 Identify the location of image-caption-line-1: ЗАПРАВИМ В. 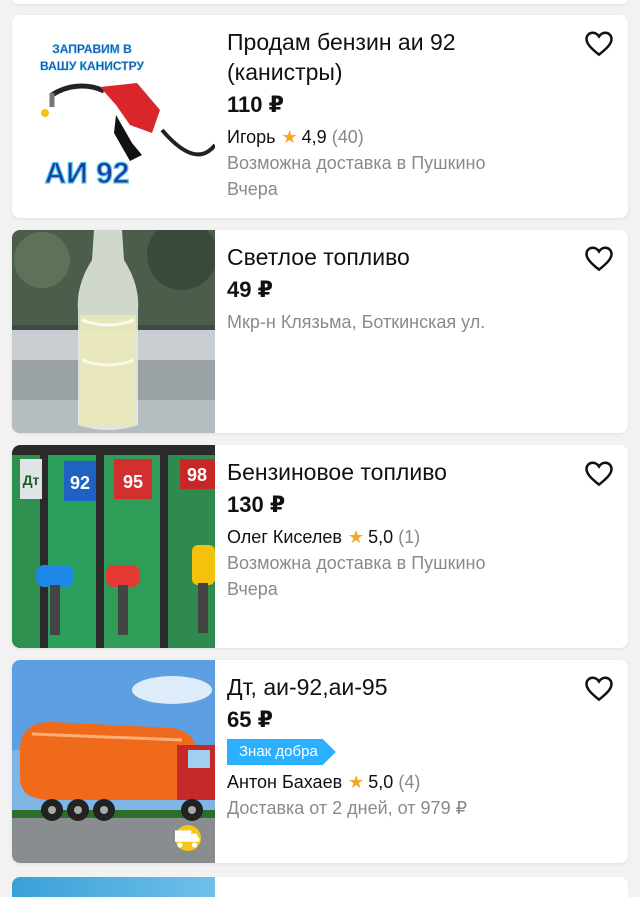
(92, 49).